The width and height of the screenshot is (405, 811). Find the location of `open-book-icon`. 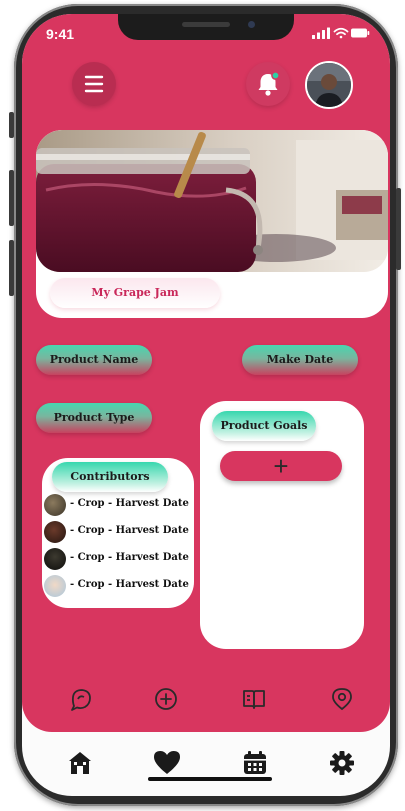

open-book-icon is located at coordinates (254, 699).